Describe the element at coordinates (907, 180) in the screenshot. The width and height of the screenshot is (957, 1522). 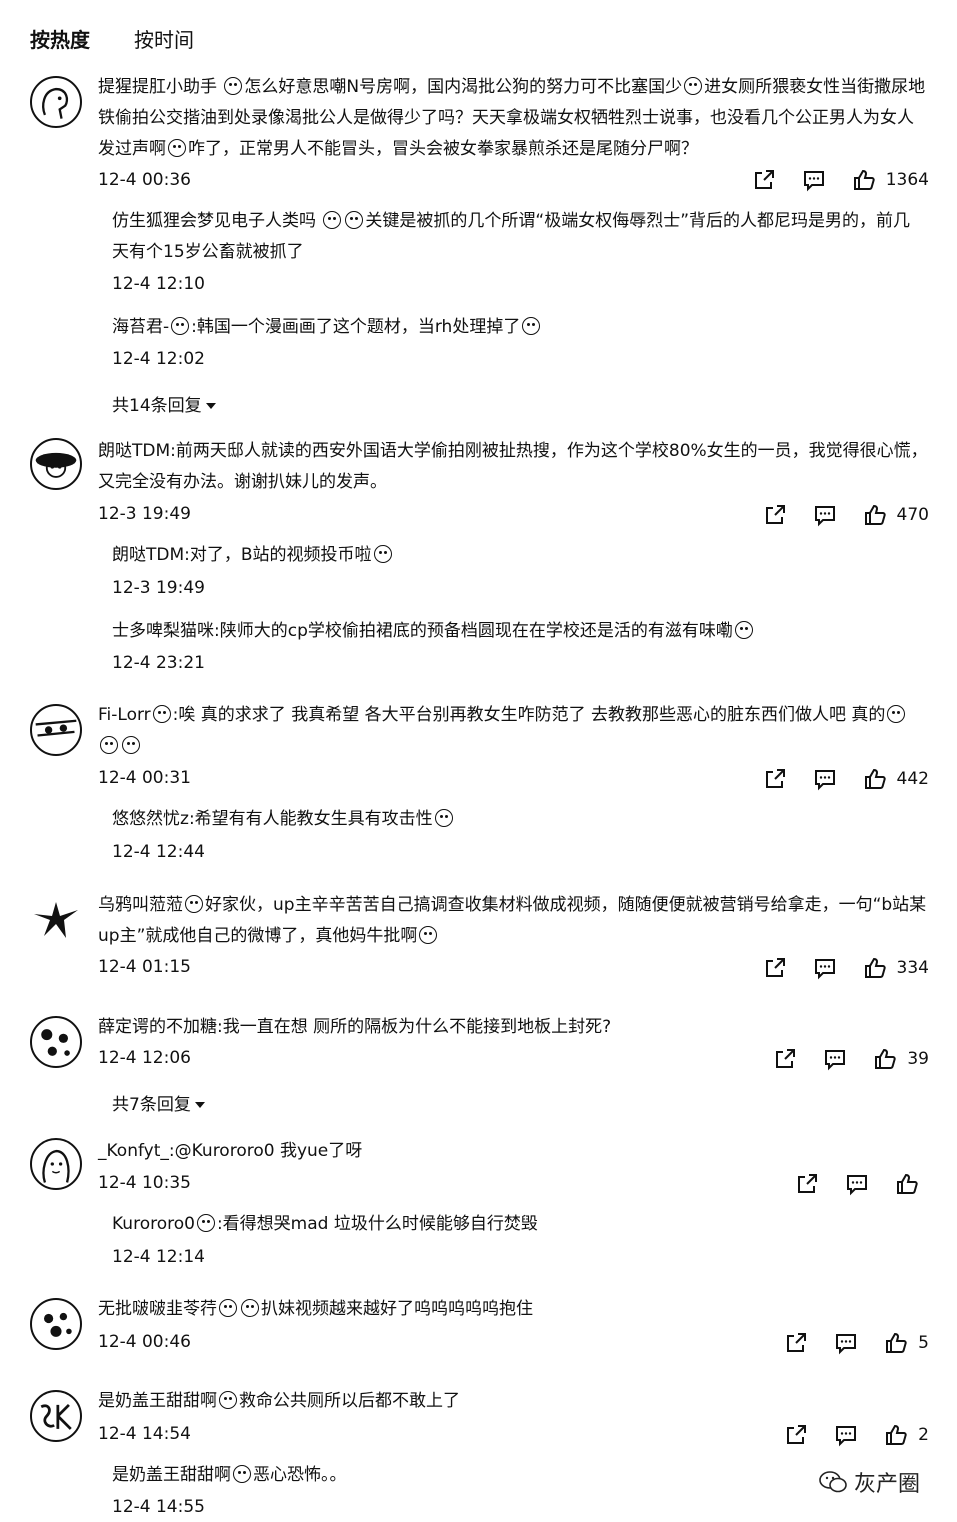
I see `like-count: 1364` at that location.